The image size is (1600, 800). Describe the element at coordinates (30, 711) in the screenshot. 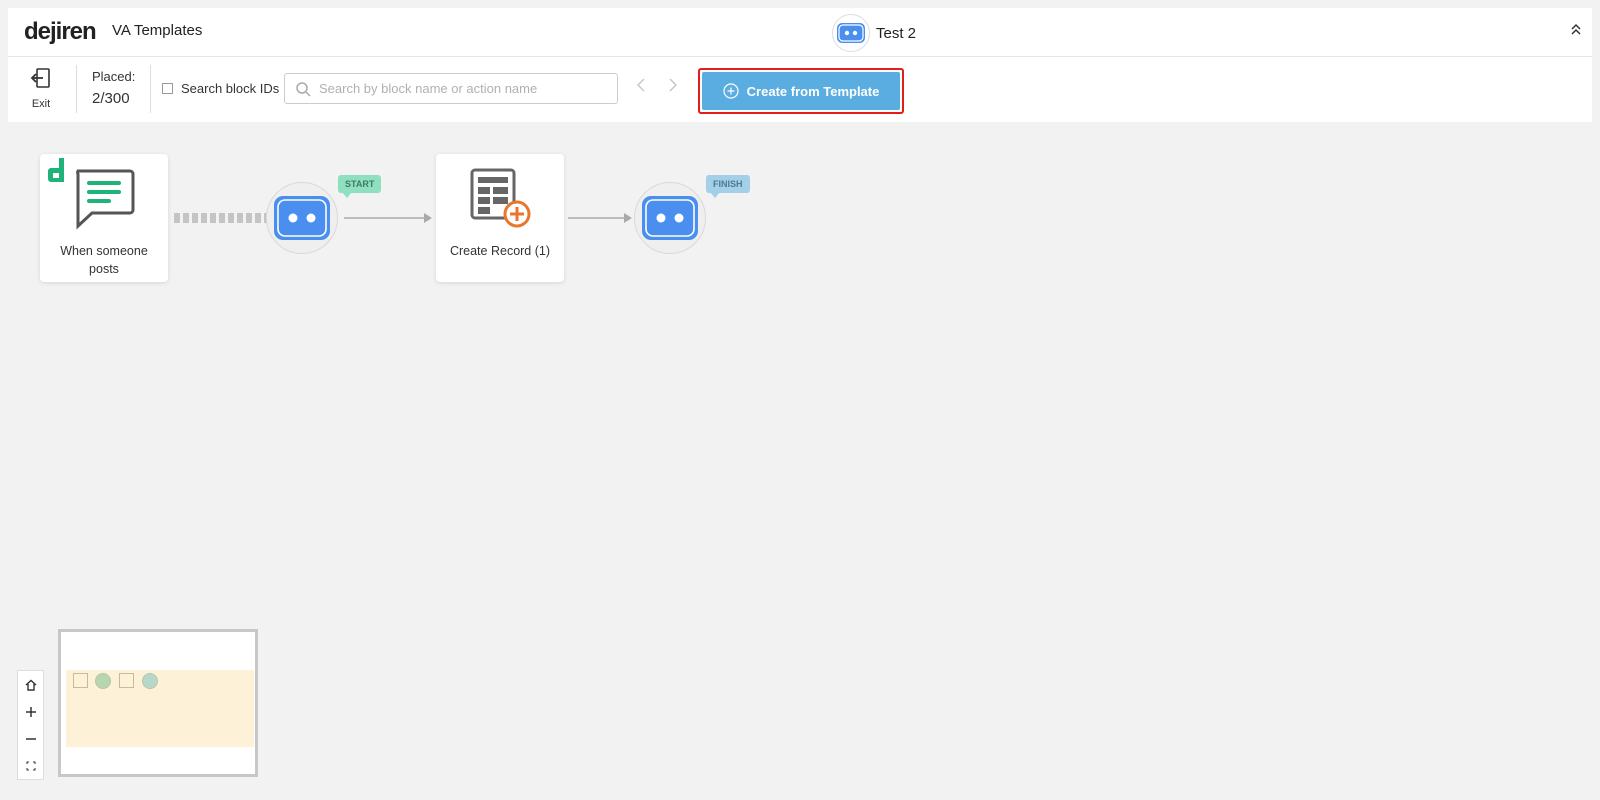

I see `zoom-in-icon` at that location.